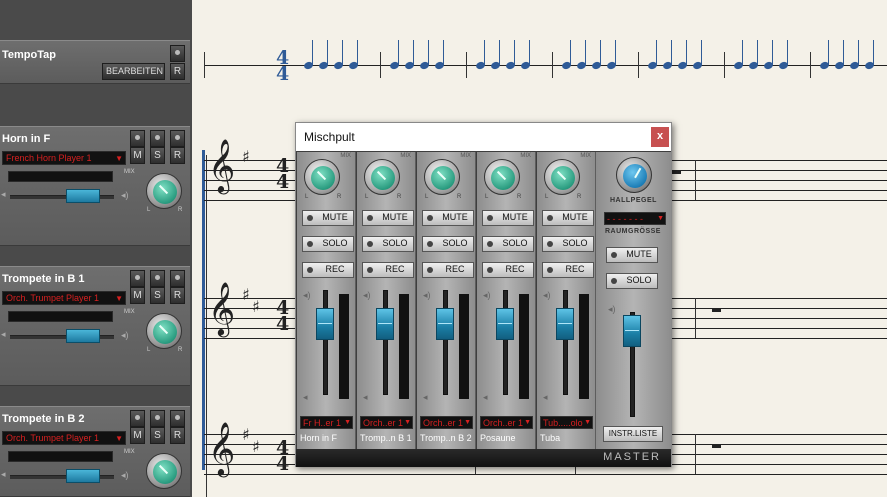 The height and width of the screenshot is (497, 887). What do you see at coordinates (635, 218) in the screenshot?
I see `room-size-select: - - - - - - - ▼` at bounding box center [635, 218].